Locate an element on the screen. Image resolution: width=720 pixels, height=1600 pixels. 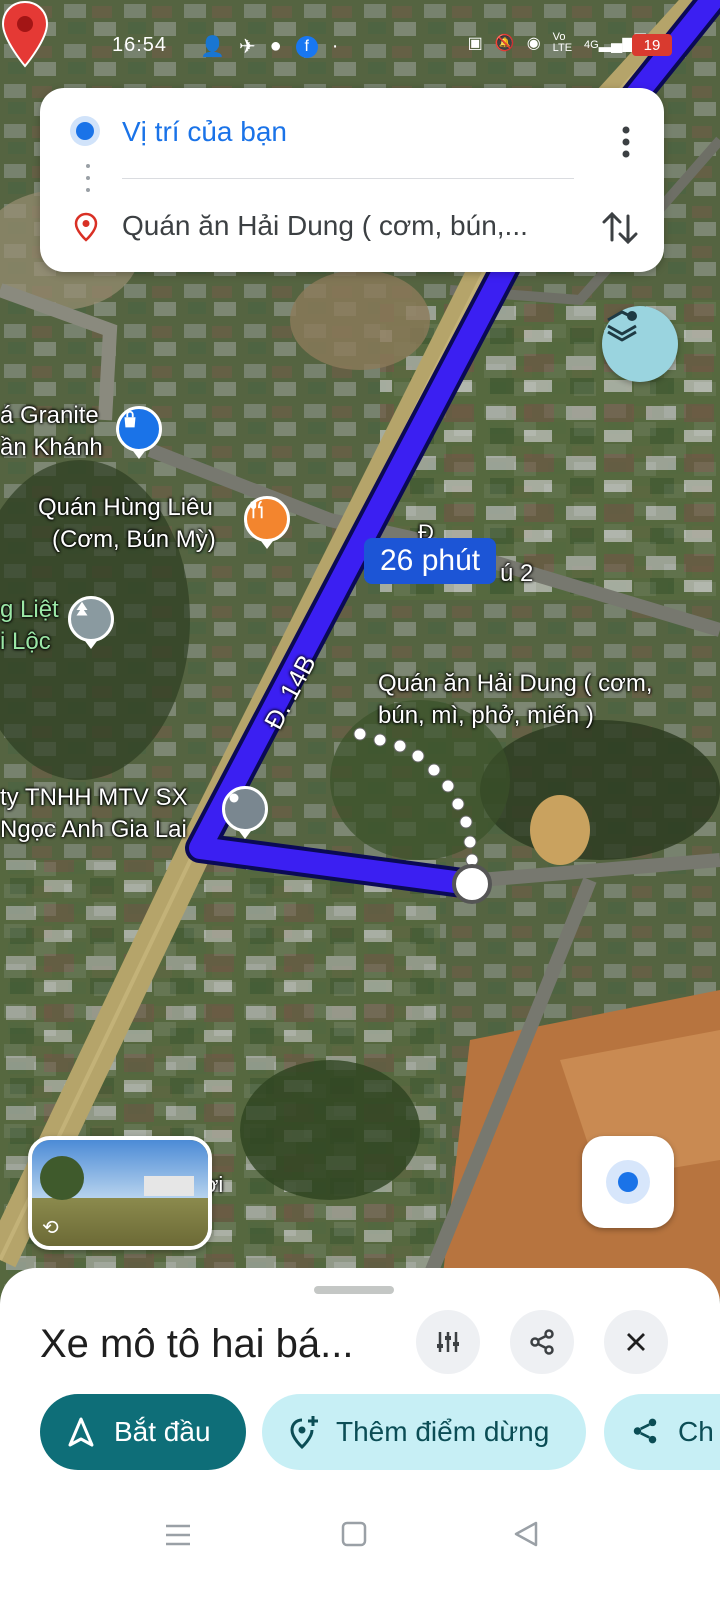
my-location-button is located at coordinates (628, 1182).